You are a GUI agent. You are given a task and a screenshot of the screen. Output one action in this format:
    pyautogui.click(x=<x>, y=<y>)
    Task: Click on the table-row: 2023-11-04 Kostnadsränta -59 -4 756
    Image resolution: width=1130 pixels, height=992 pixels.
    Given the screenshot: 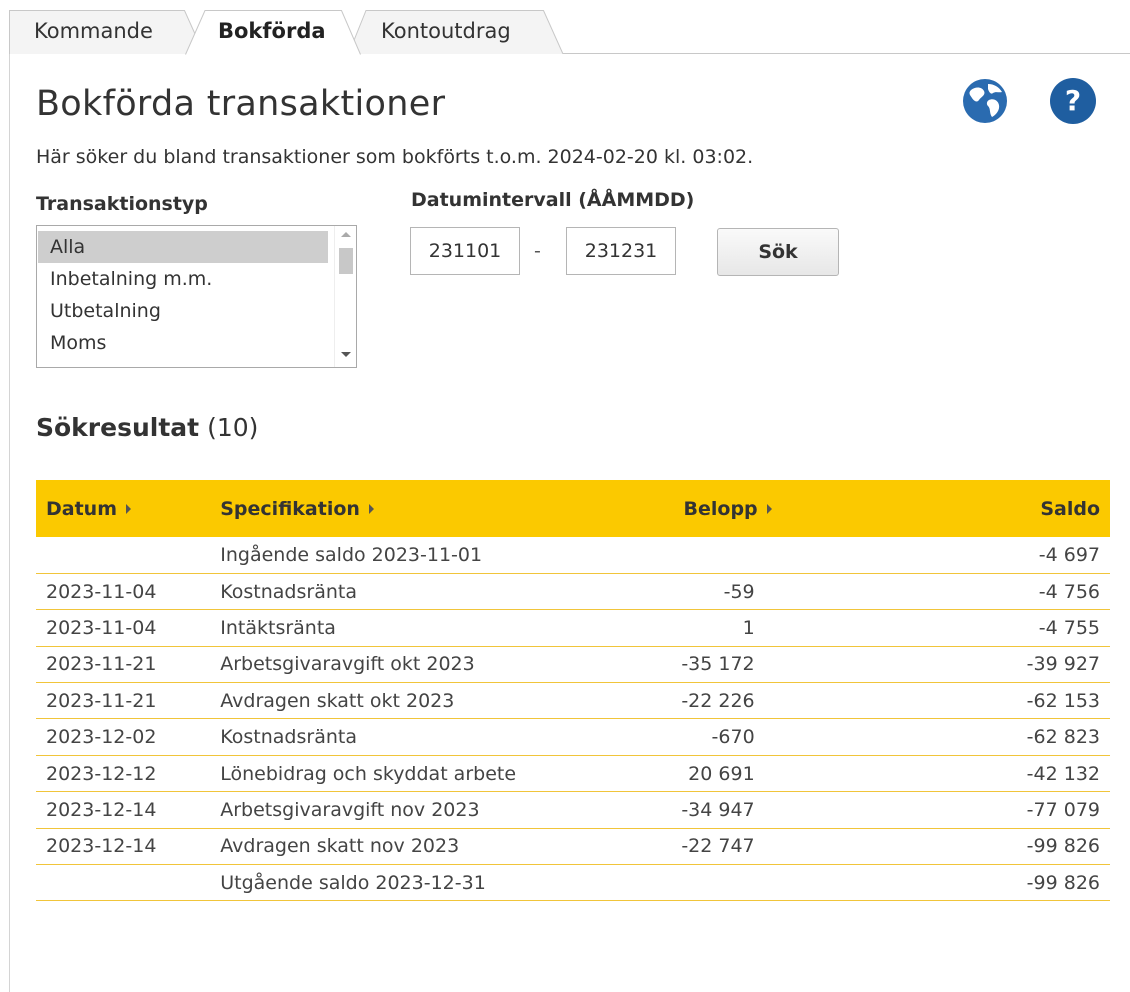 What is the action you would take?
    pyautogui.click(x=573, y=592)
    